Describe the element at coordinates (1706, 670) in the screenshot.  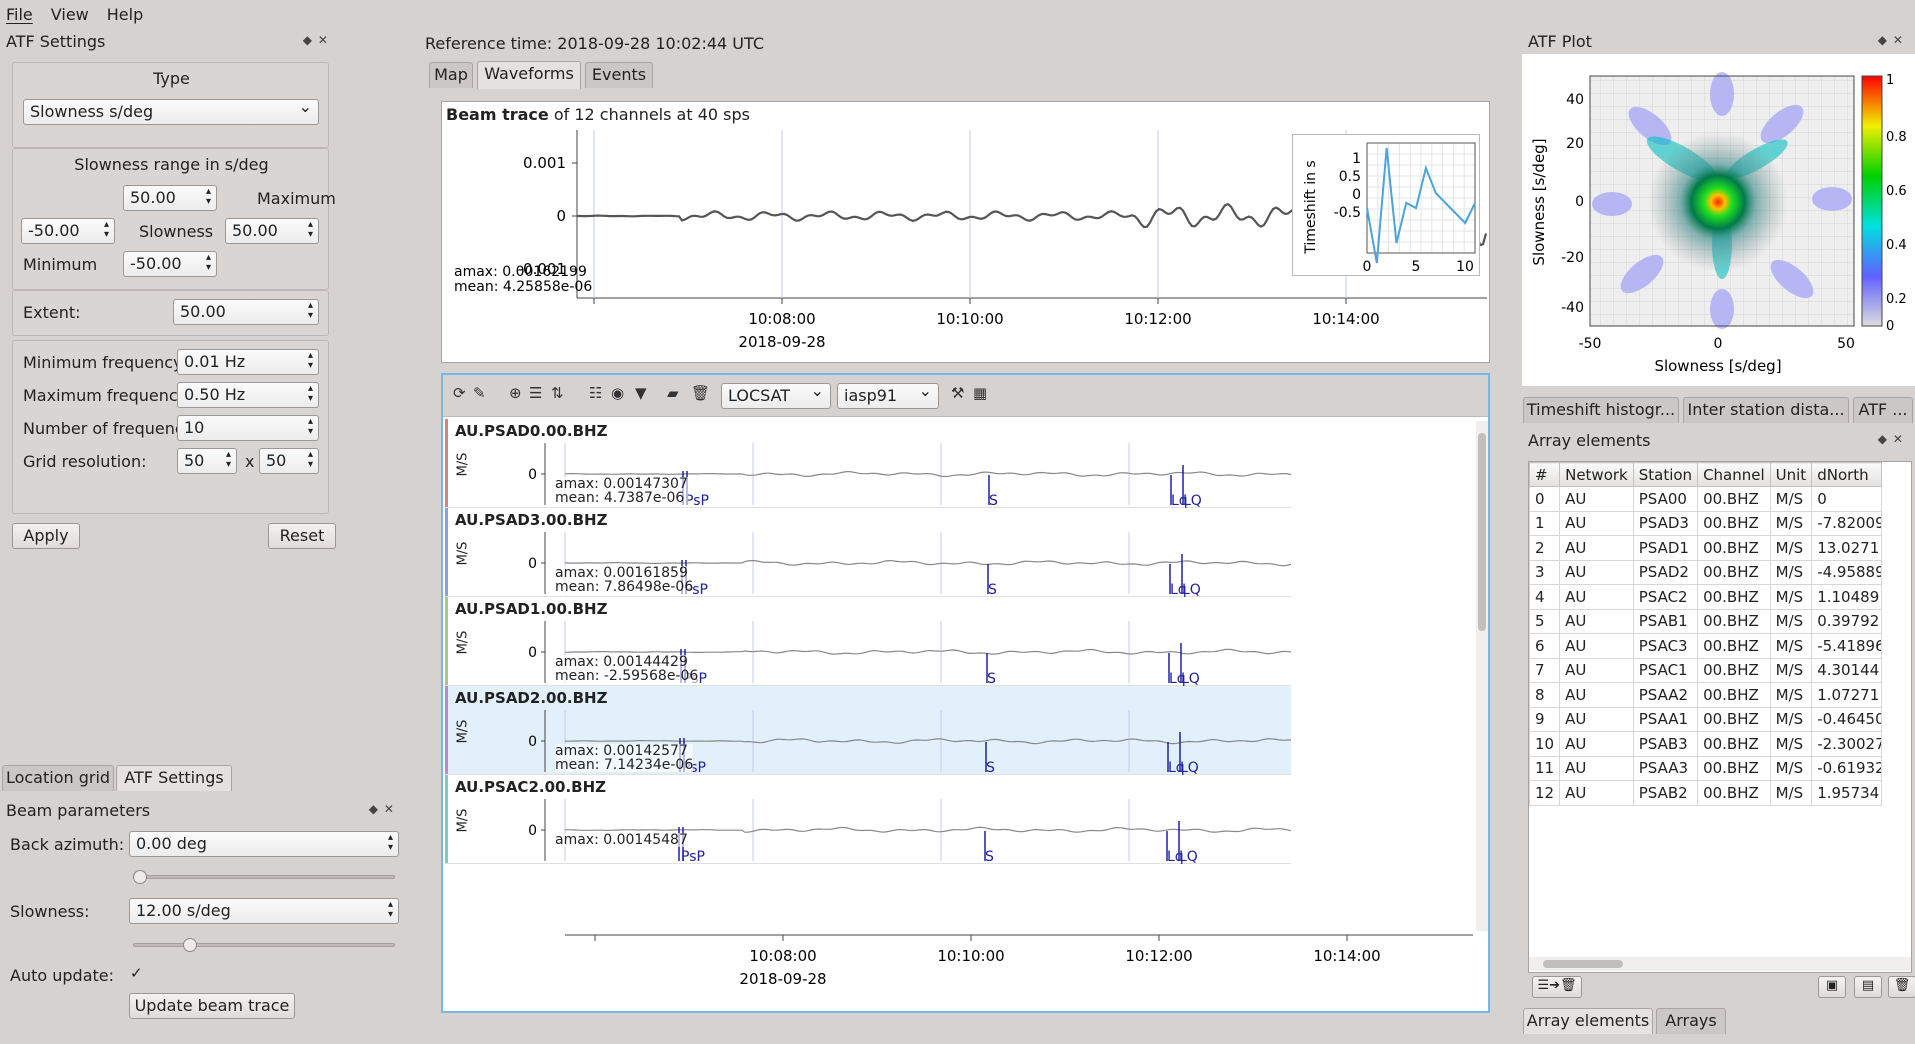
I see `table-row: 7 AU PSAC1 00.BHZ M/S 4.30144` at that location.